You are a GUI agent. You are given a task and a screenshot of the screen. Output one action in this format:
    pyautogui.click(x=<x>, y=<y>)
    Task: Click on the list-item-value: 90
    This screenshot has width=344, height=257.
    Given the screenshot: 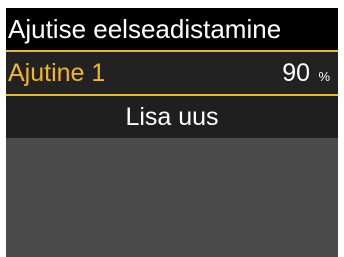 What is the action you would take?
    pyautogui.click(x=296, y=73)
    